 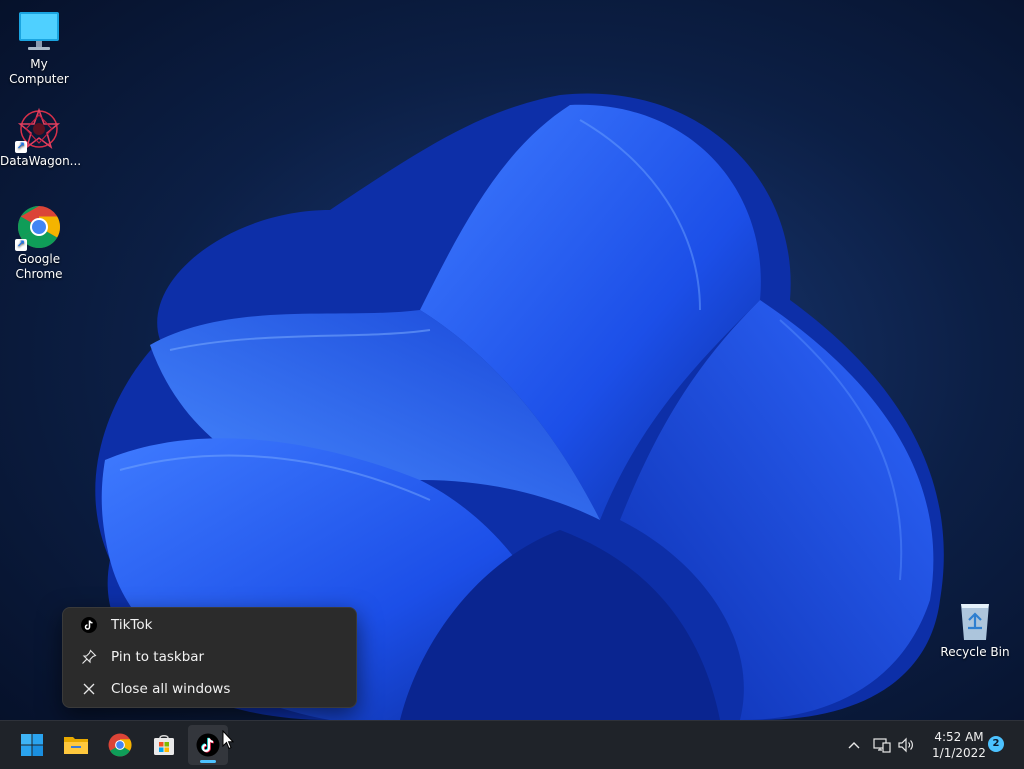 What do you see at coordinates (89, 657) in the screenshot?
I see `pin-icon` at bounding box center [89, 657].